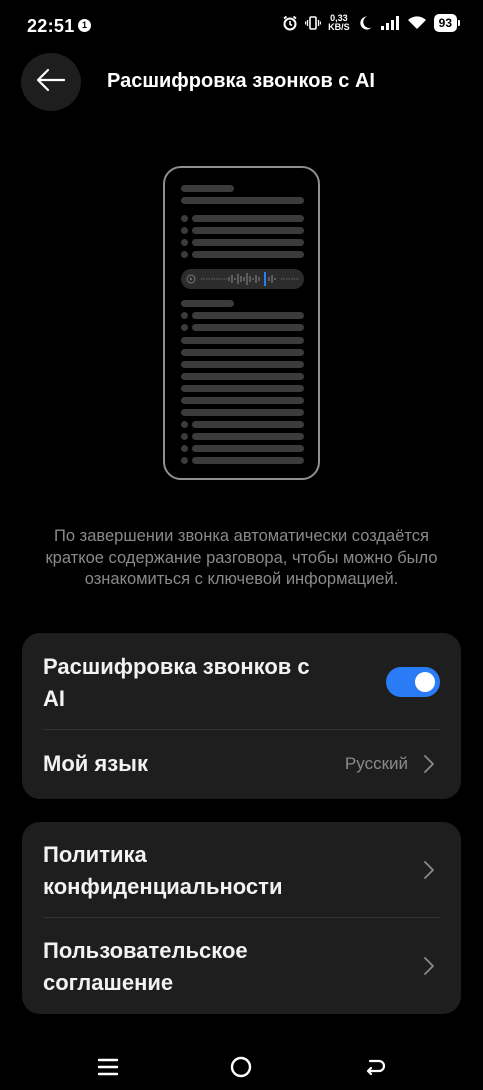 This screenshot has width=483, height=1090. What do you see at coordinates (376, 763) in the screenshot?
I see `my-language-value: Русский` at bounding box center [376, 763].